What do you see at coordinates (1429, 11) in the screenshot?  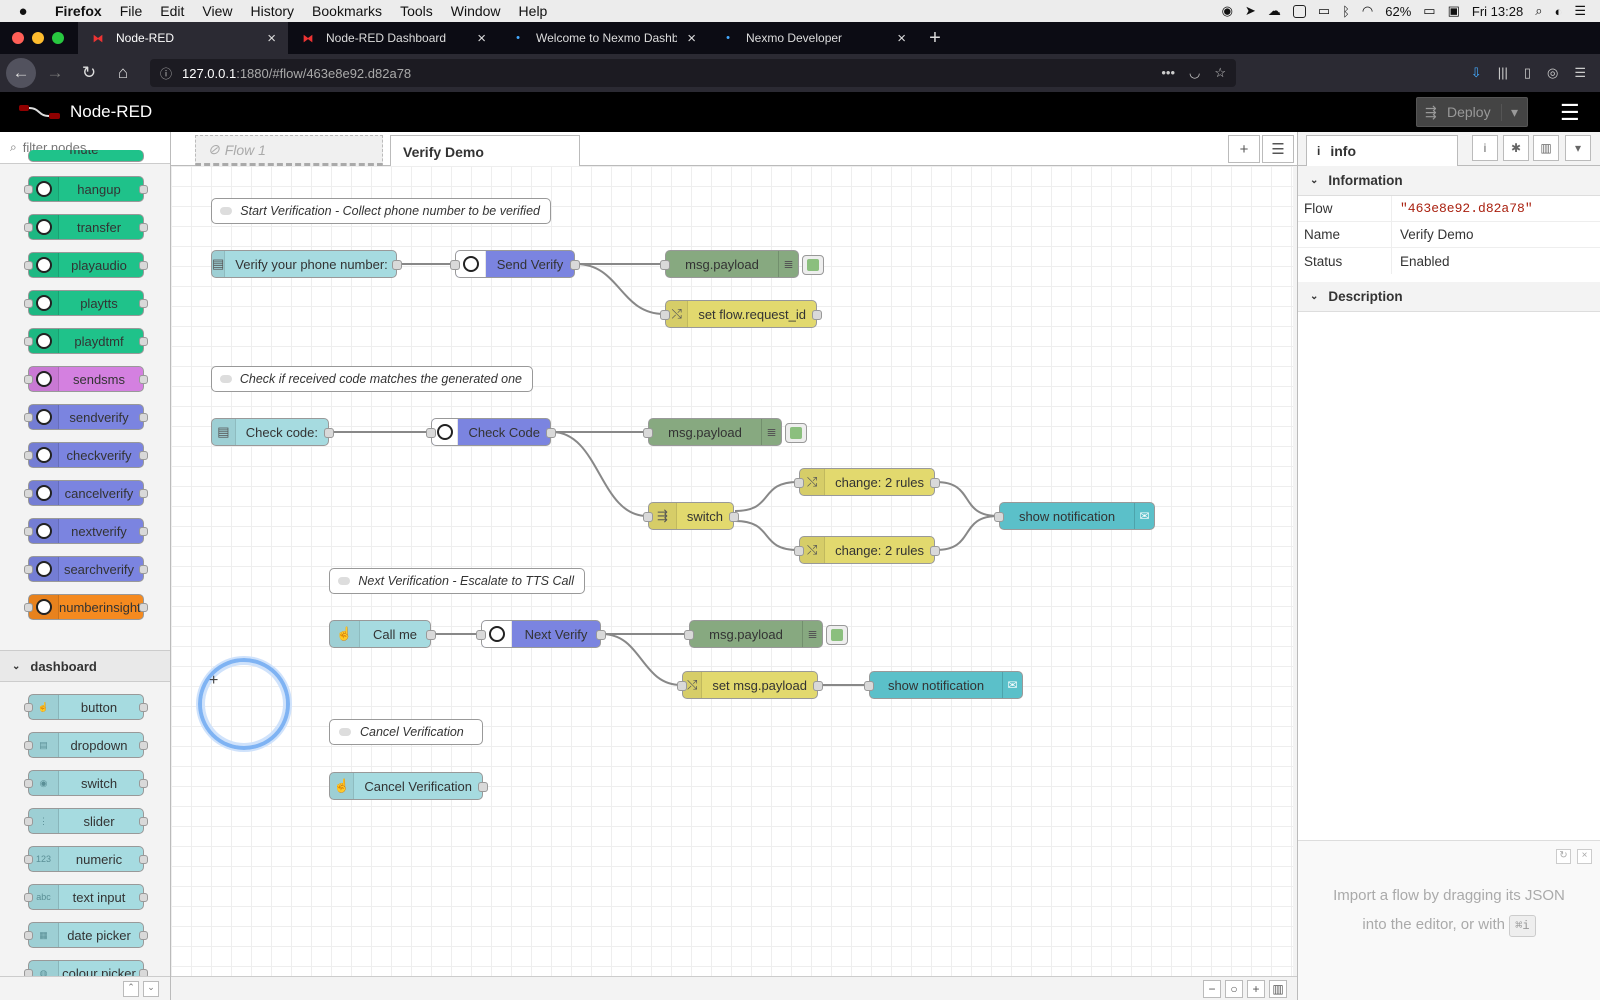 I see `battery-icon: ▭` at bounding box center [1429, 11].